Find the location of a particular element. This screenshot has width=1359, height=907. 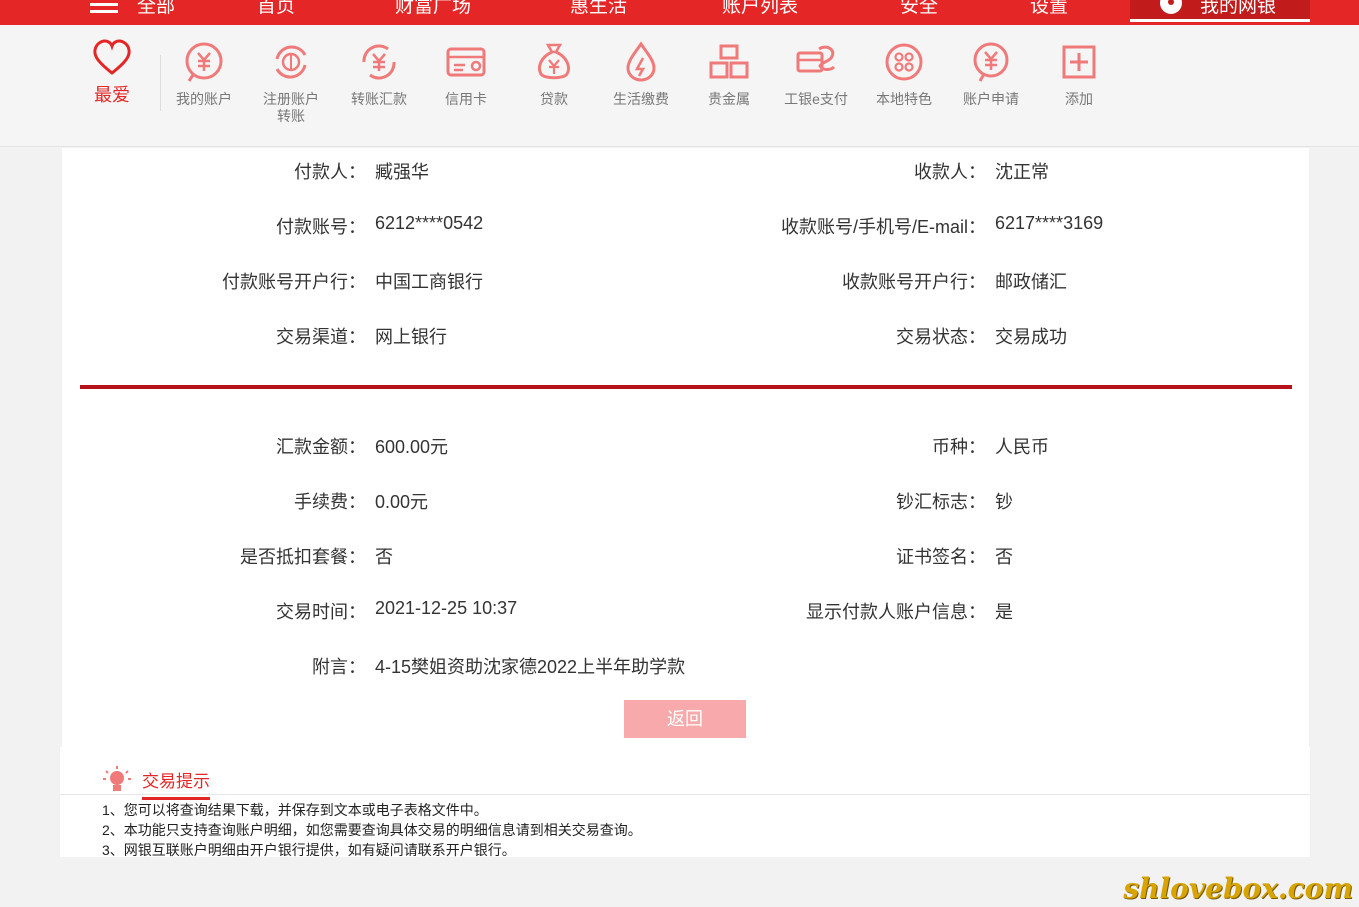

payer-value: 臧强华 is located at coordinates (402, 172).